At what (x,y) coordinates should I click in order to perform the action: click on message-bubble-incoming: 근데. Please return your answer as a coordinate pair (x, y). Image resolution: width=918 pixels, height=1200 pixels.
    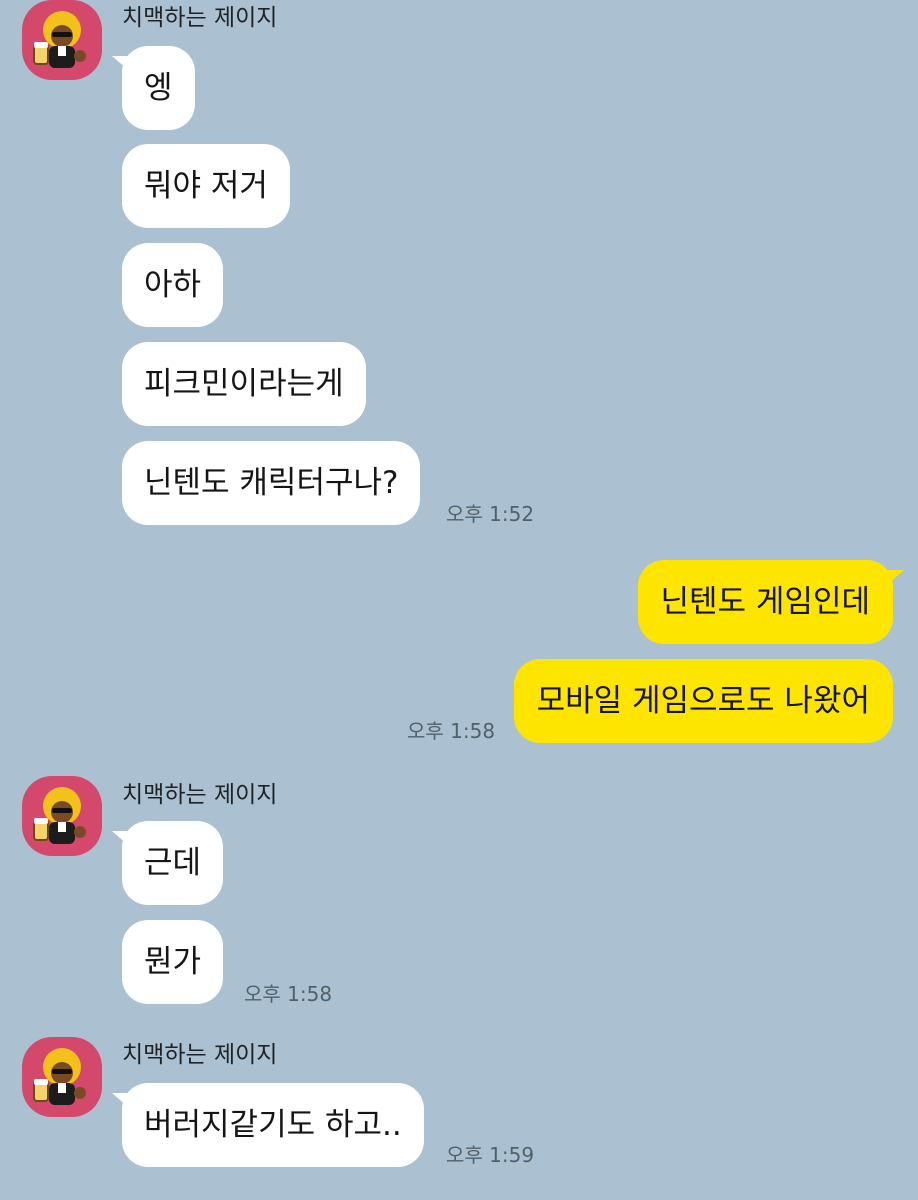
    Looking at the image, I should click on (173, 863).